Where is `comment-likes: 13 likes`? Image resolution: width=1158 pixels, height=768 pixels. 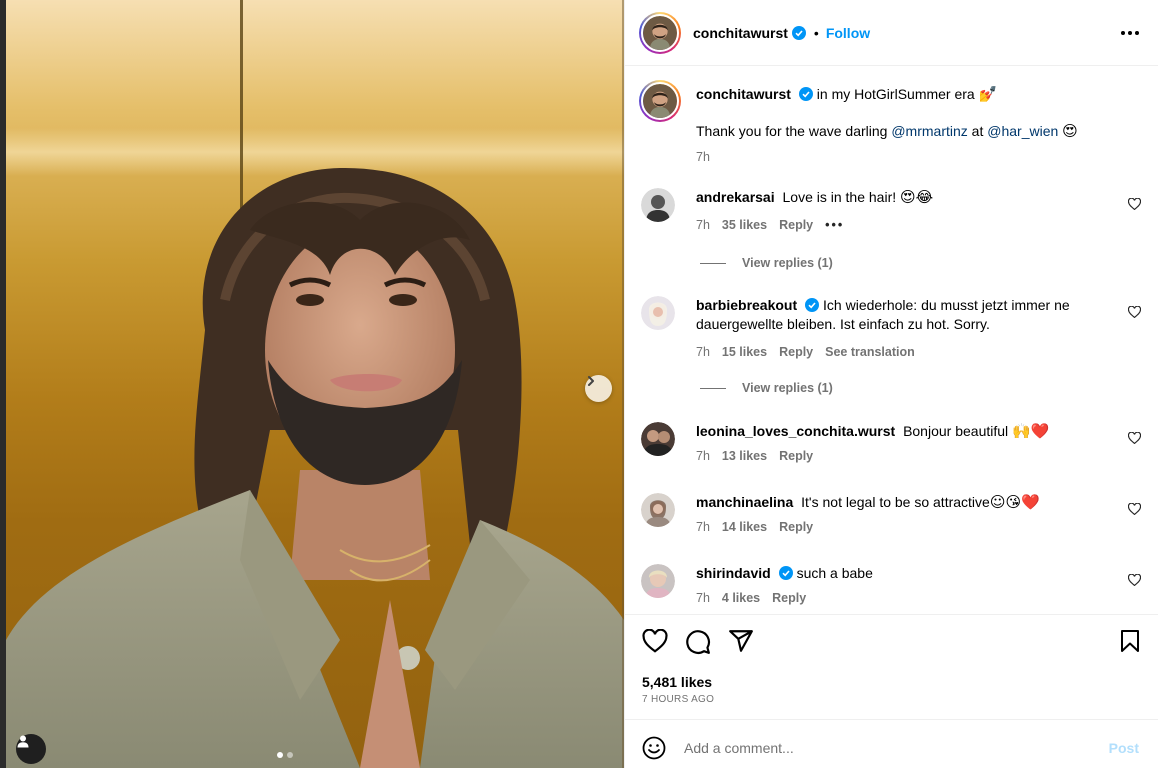 comment-likes: 13 likes is located at coordinates (744, 456).